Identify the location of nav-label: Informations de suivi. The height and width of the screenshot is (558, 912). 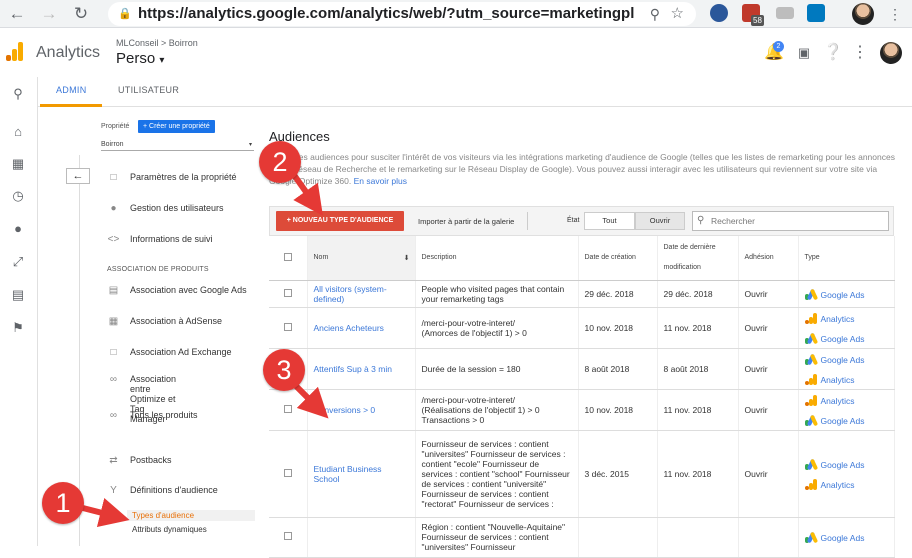
(171, 239).